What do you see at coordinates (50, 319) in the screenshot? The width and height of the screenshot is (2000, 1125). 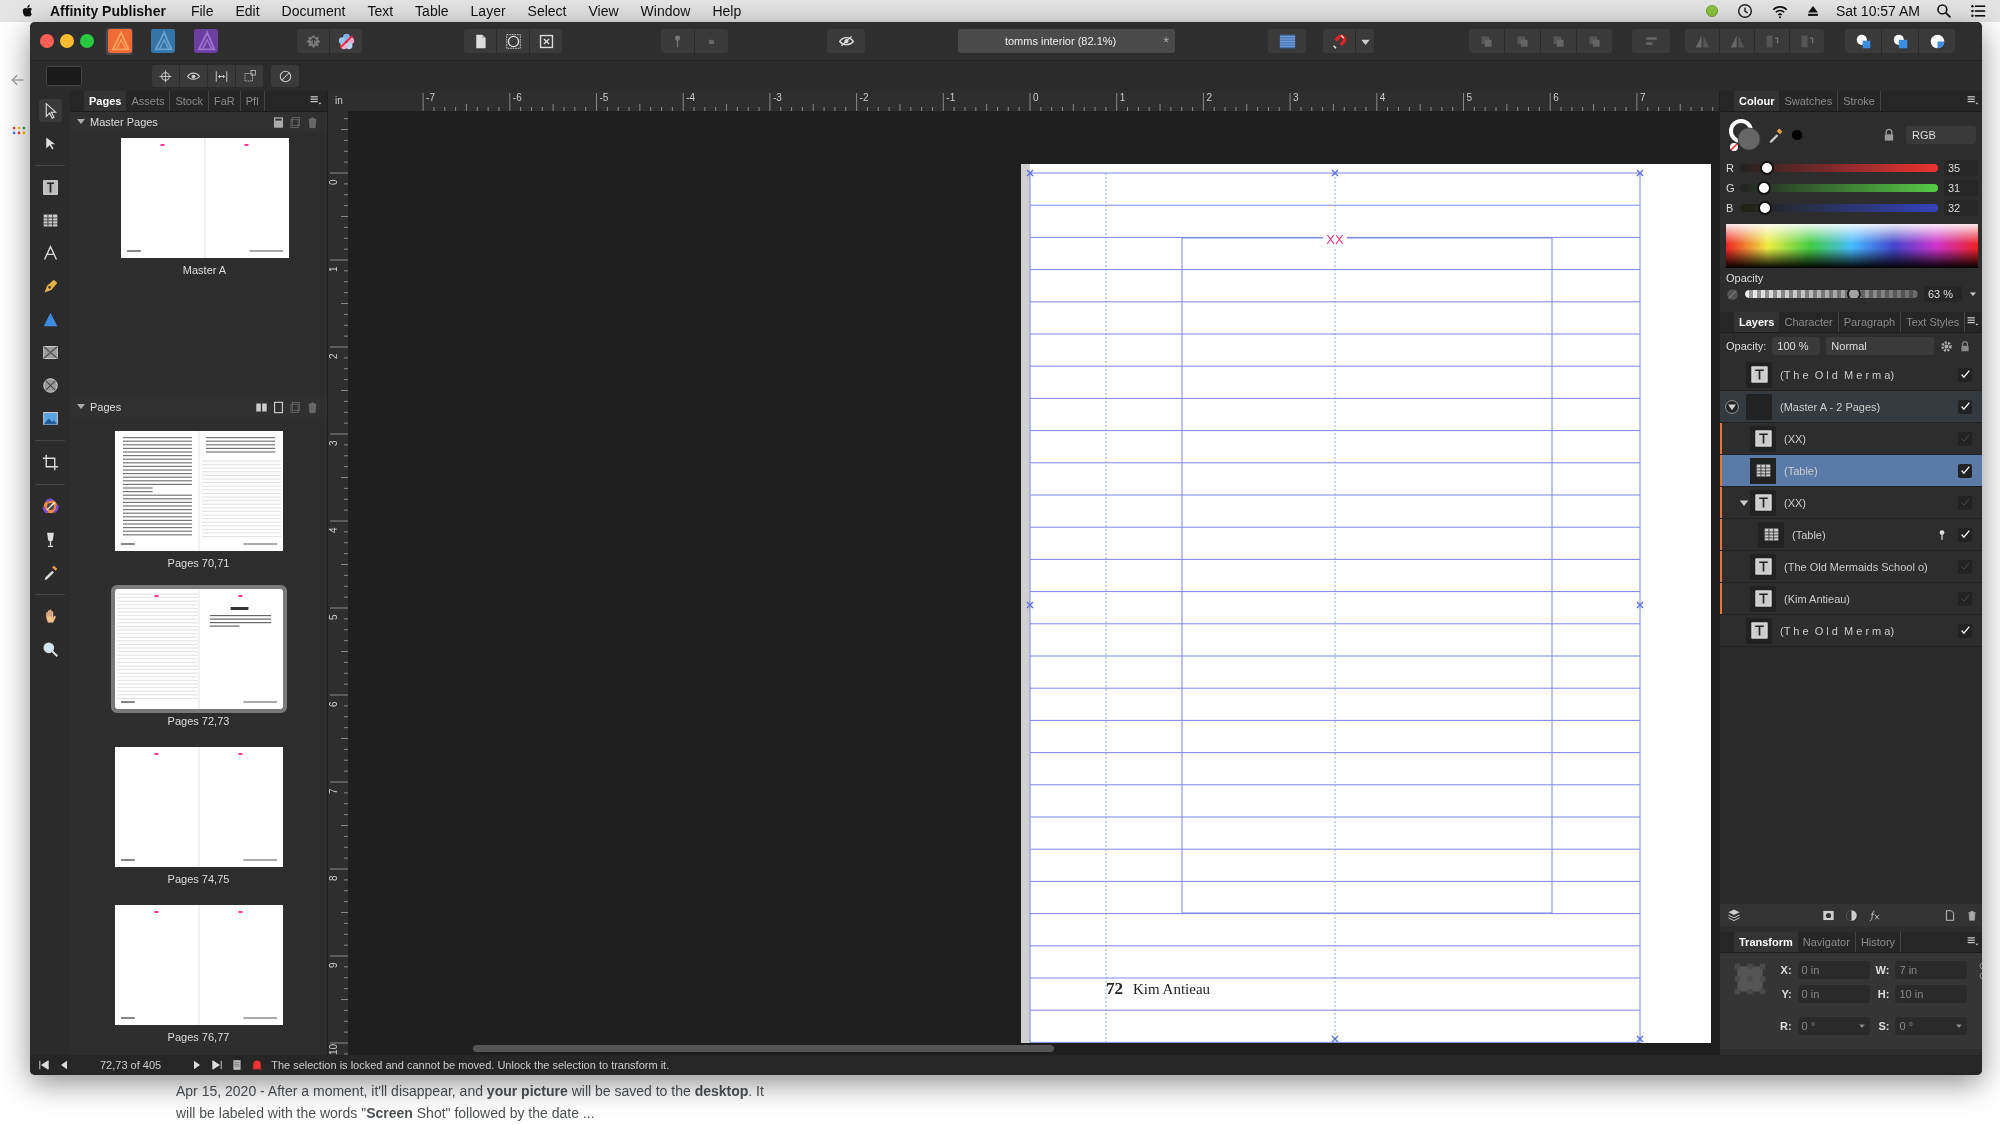 I see `triangle-icon` at bounding box center [50, 319].